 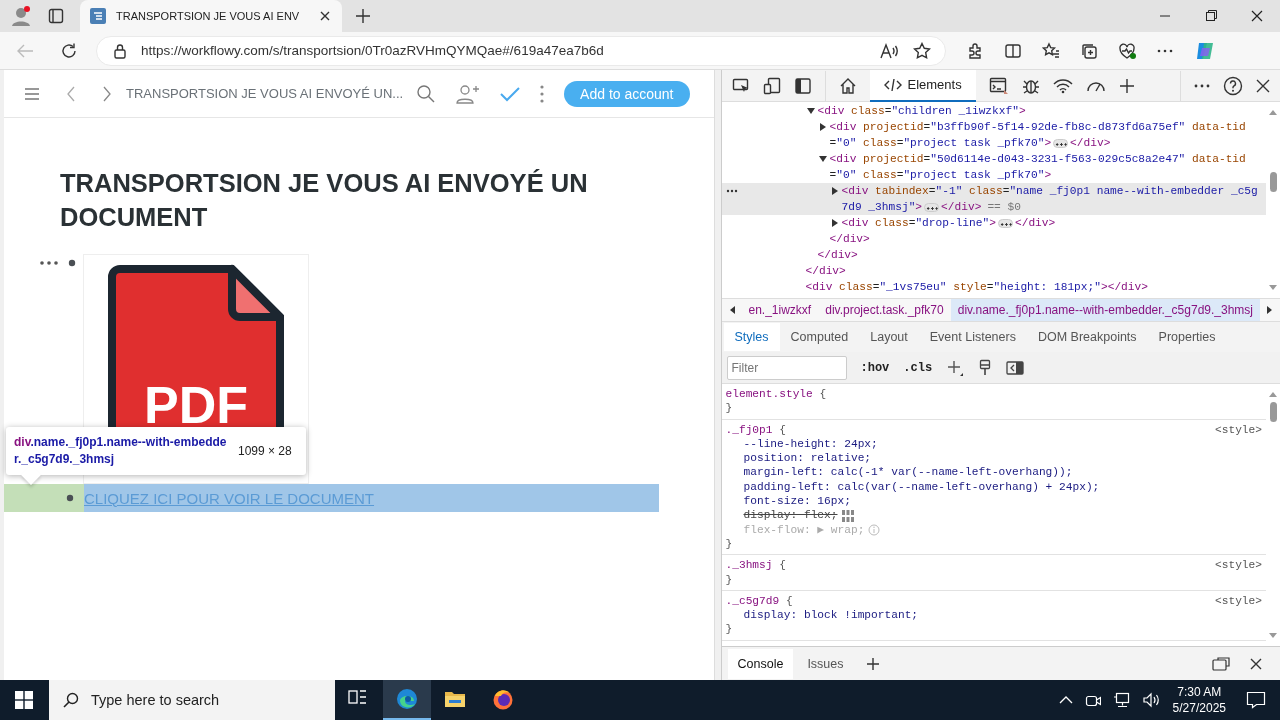 What do you see at coordinates (32, 93) in the screenshot?
I see `menu-icon` at bounding box center [32, 93].